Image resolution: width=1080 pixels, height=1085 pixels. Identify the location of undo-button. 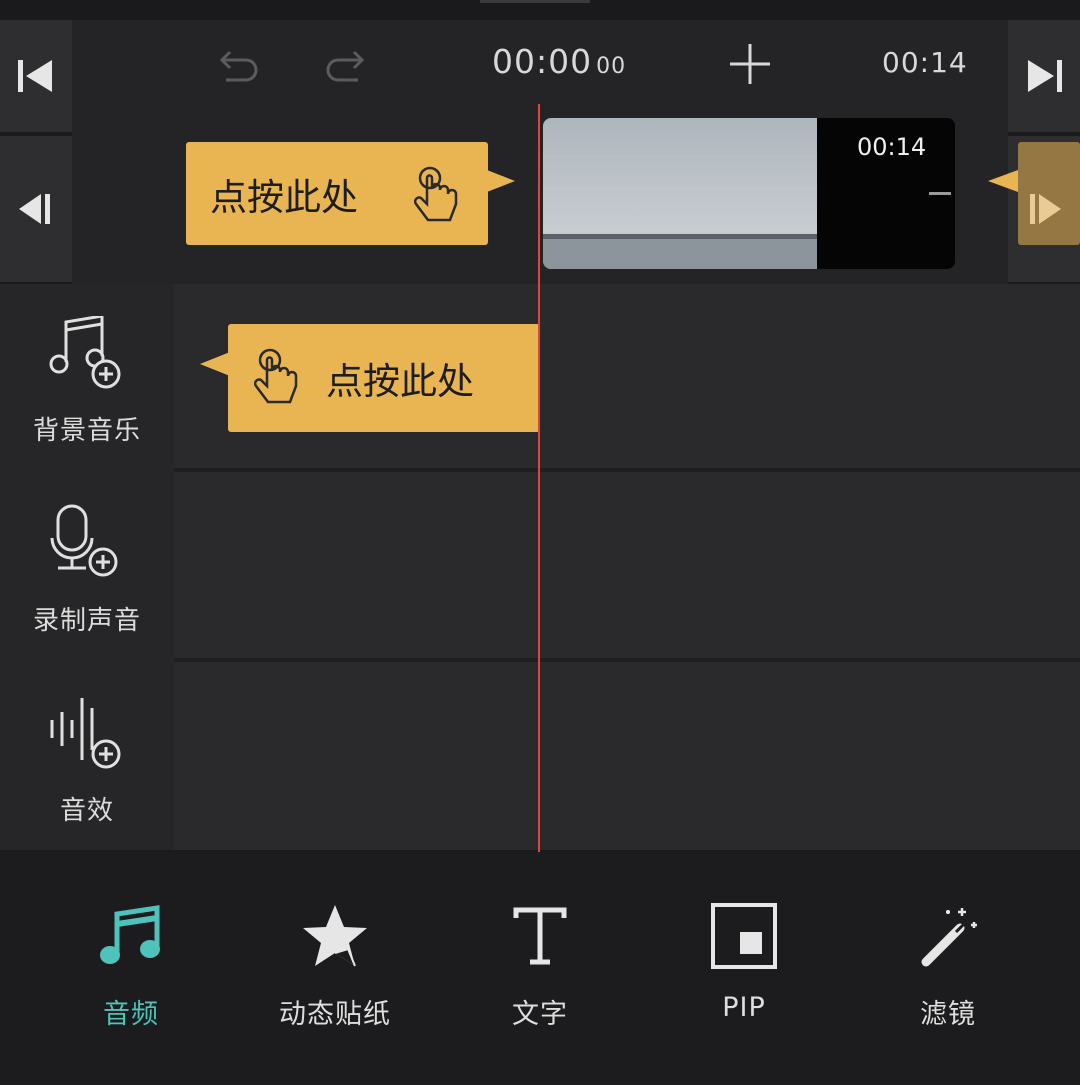
(240, 64).